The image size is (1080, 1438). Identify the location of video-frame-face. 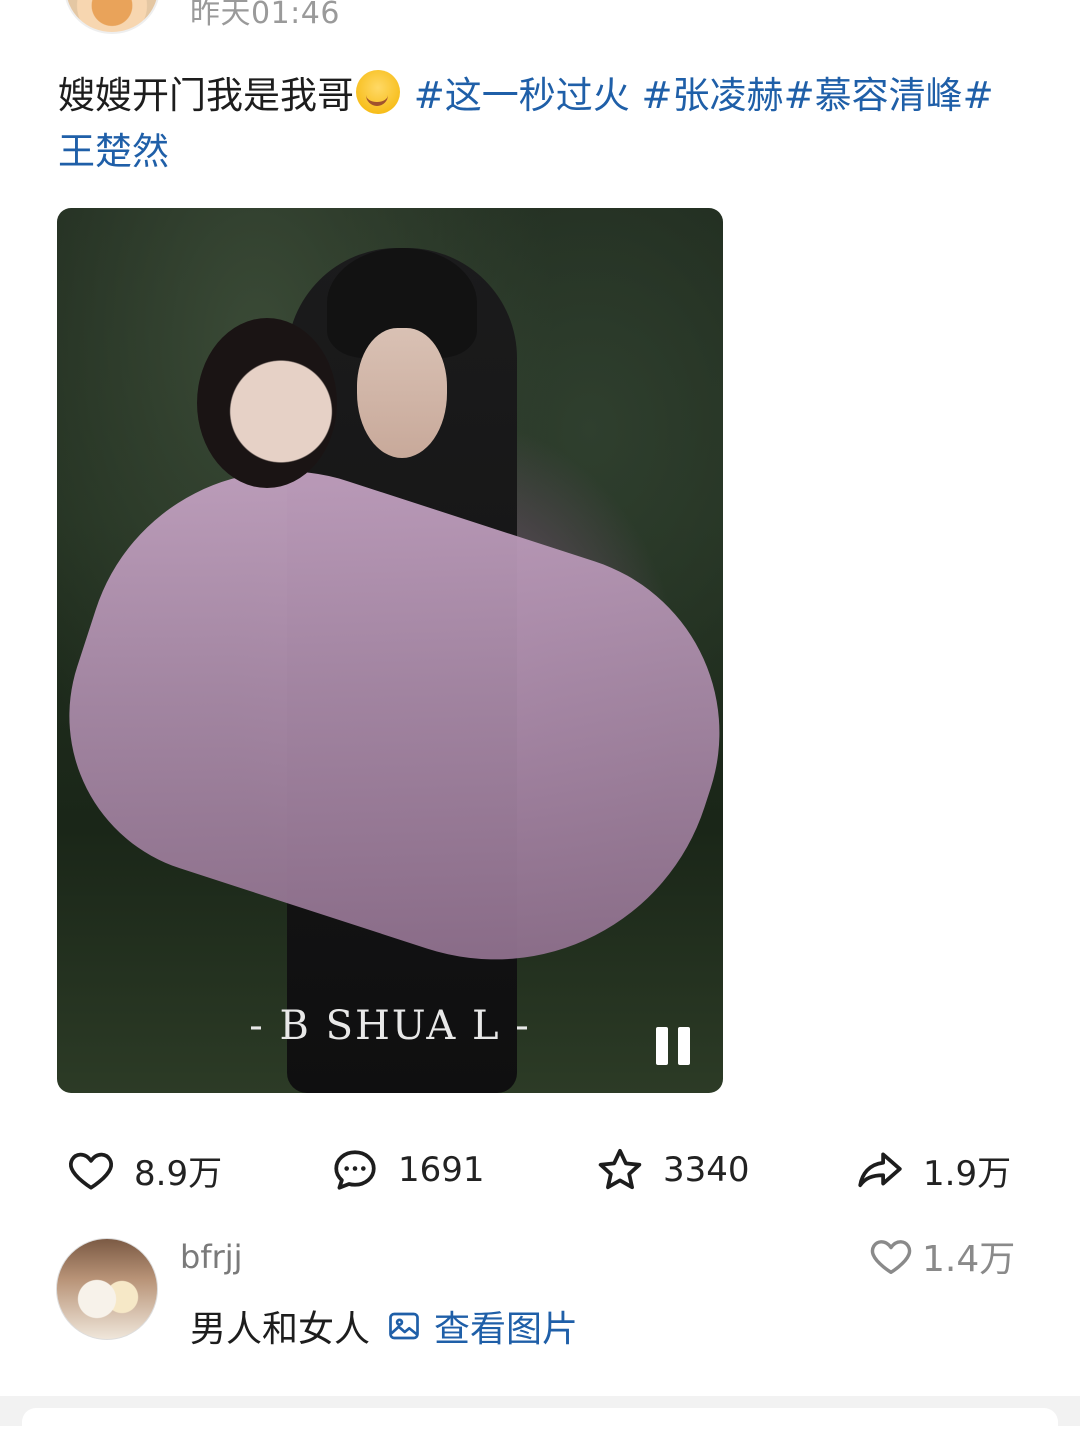
(402, 393).